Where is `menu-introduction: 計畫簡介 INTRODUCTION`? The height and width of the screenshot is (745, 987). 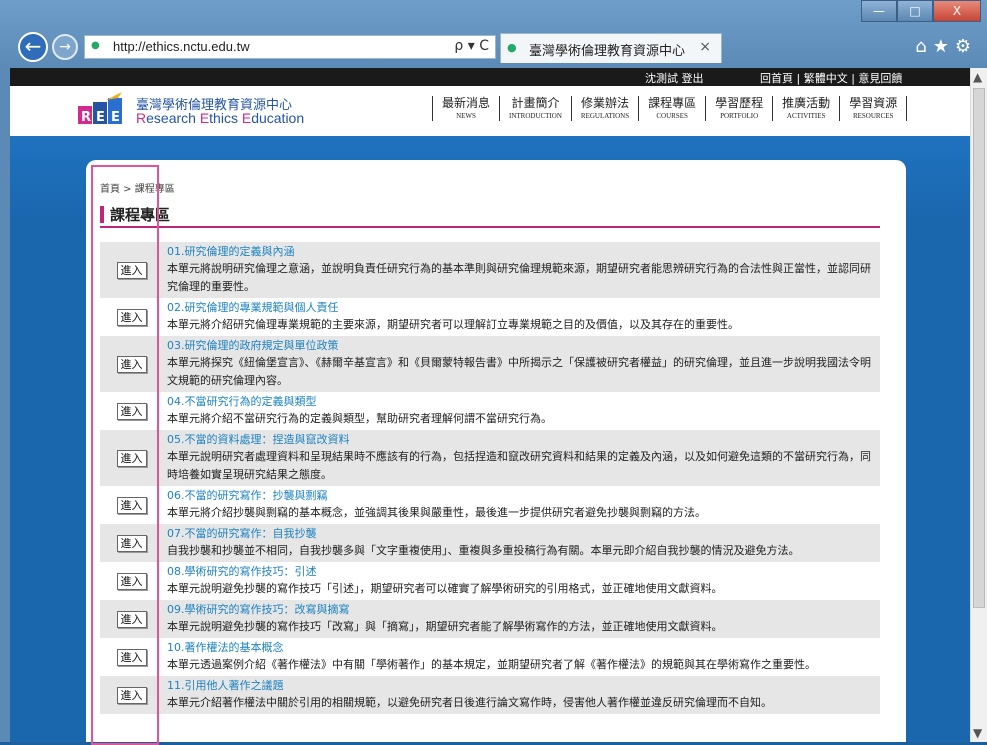
menu-introduction: 計畫簡介 INTRODUCTION is located at coordinates (535, 108).